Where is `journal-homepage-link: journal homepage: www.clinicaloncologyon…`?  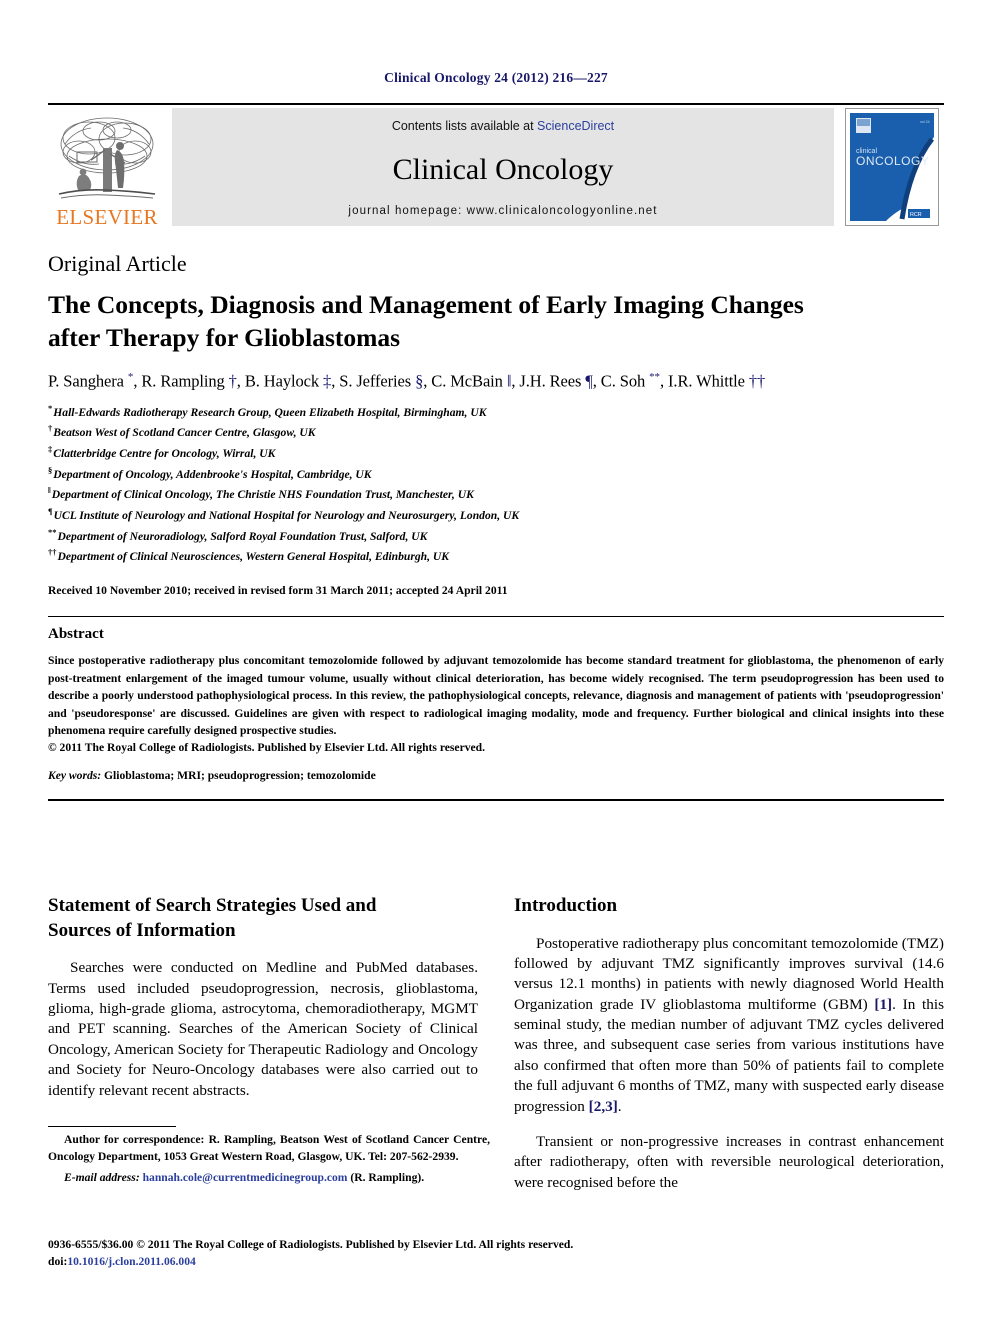
journal-homepage-link: journal homepage: www.clinicaloncologyon… is located at coordinates (502, 211).